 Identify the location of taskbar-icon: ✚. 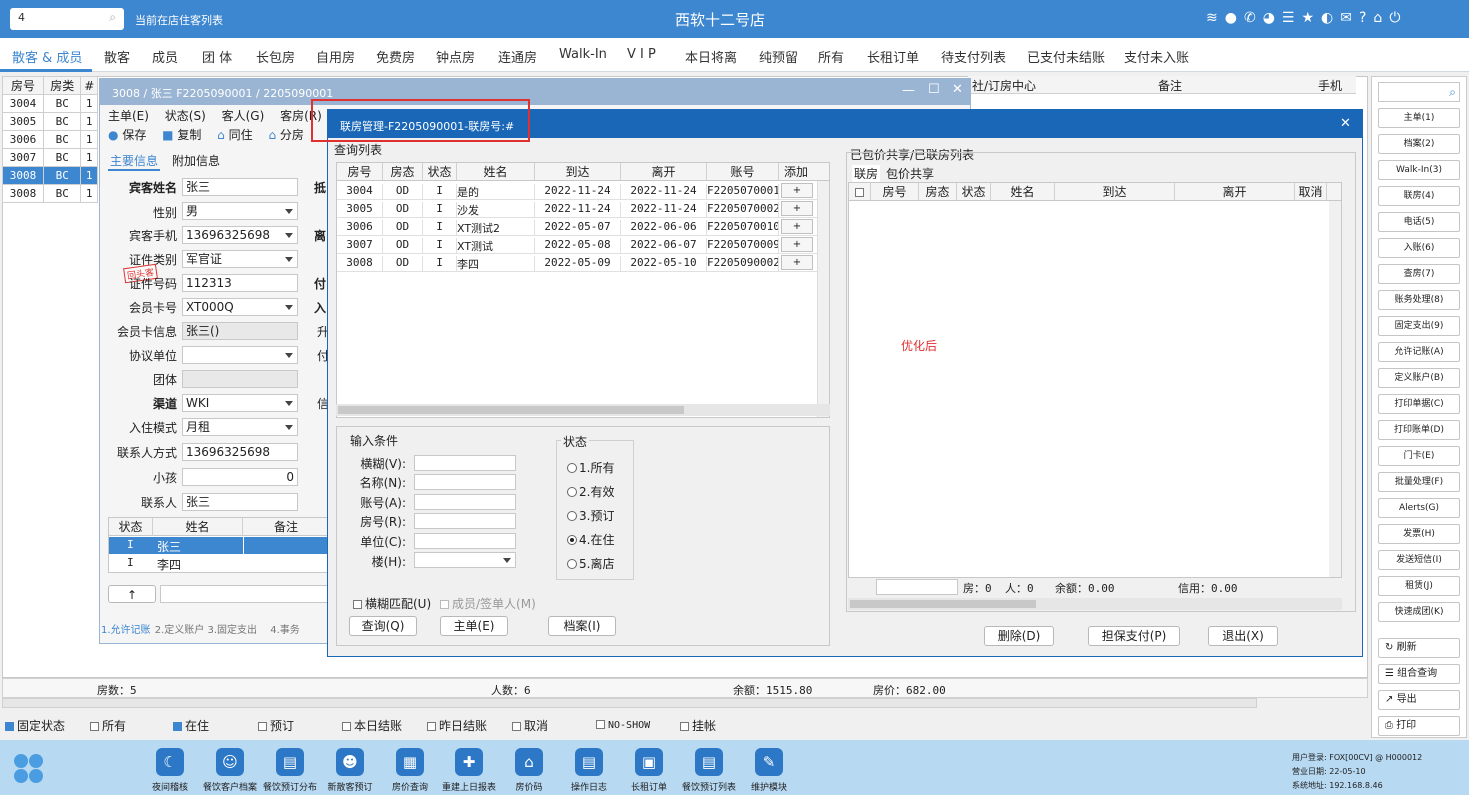
(469, 762).